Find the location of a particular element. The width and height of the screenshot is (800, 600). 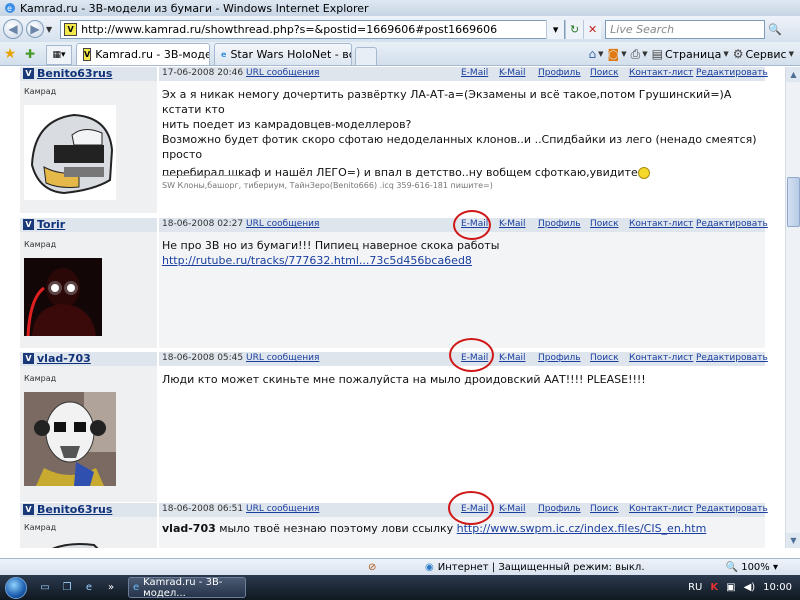

vertical-scrollbar: ▲ ▼ is located at coordinates (792, 307).